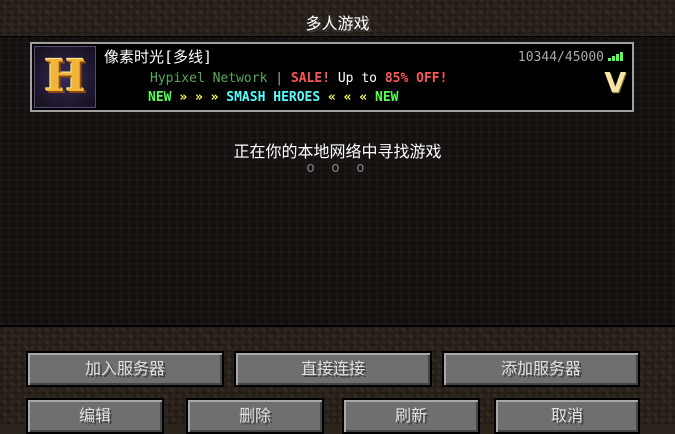  Describe the element at coordinates (333, 369) in the screenshot. I see `direct-connect-button: 直接连接` at that location.